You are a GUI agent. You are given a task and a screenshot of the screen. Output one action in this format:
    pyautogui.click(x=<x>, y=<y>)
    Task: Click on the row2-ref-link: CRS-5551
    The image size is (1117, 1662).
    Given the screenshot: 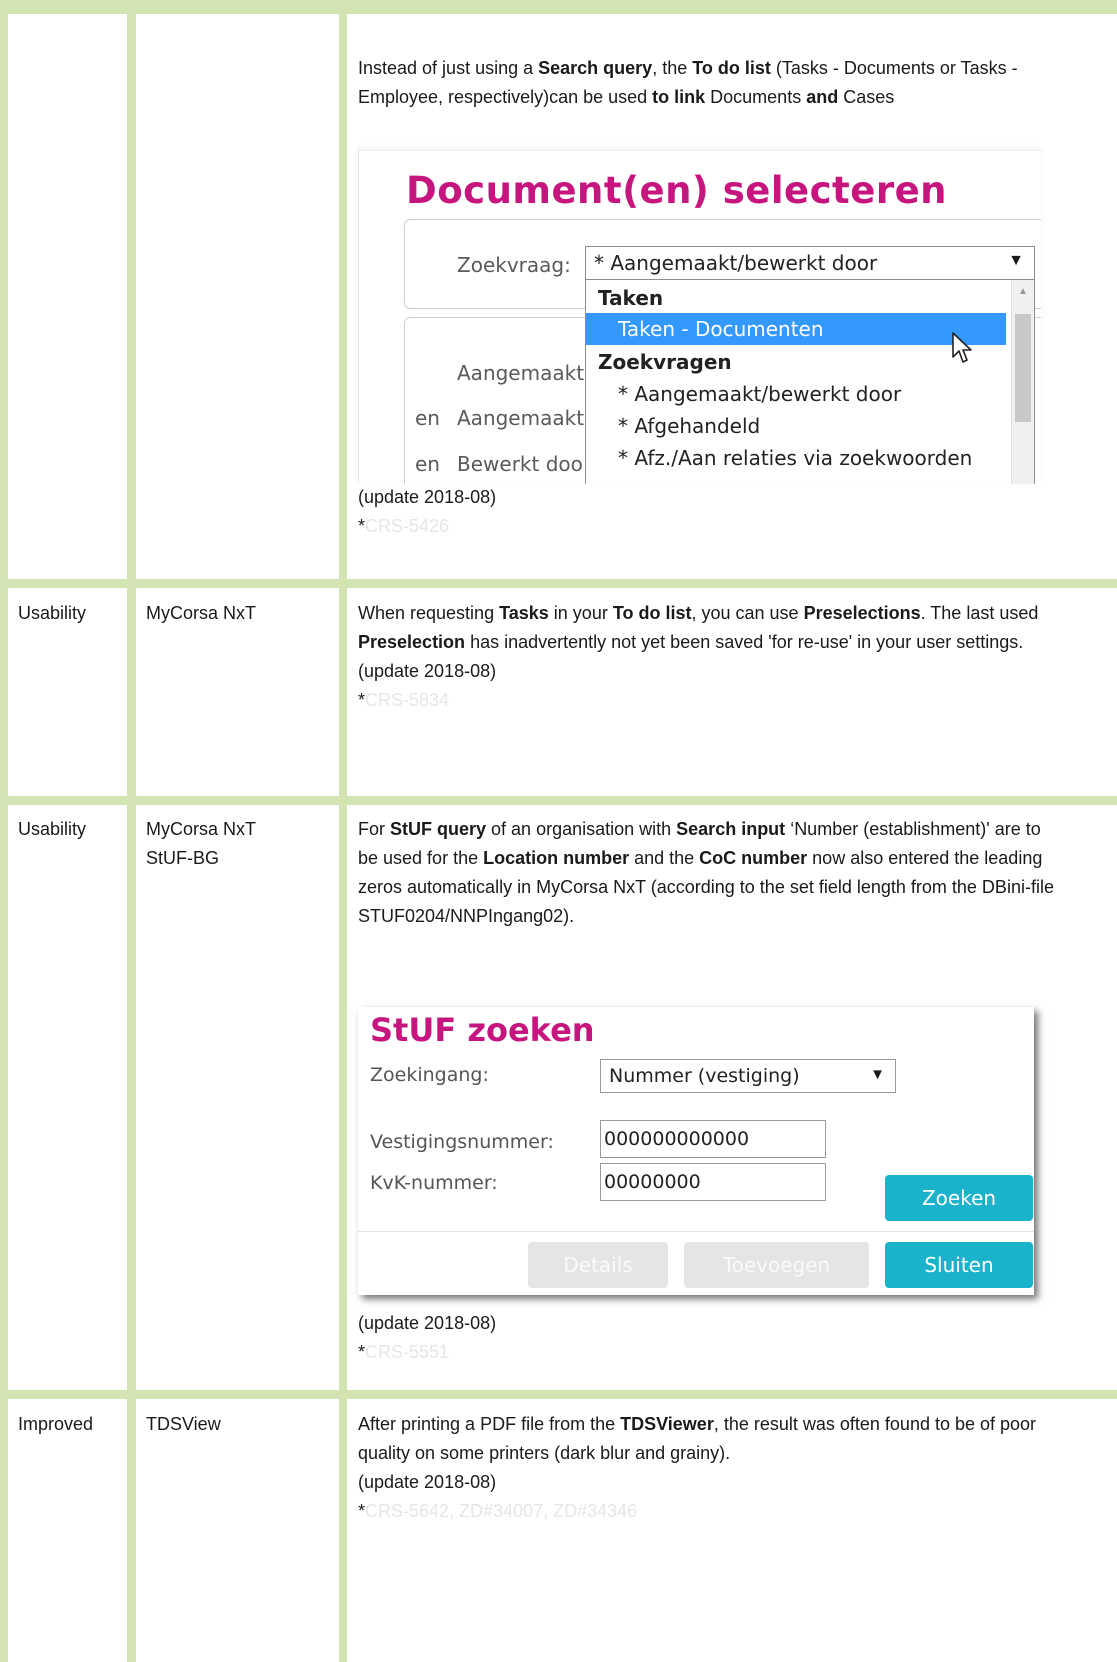 What is the action you would take?
    pyautogui.click(x=407, y=1352)
    